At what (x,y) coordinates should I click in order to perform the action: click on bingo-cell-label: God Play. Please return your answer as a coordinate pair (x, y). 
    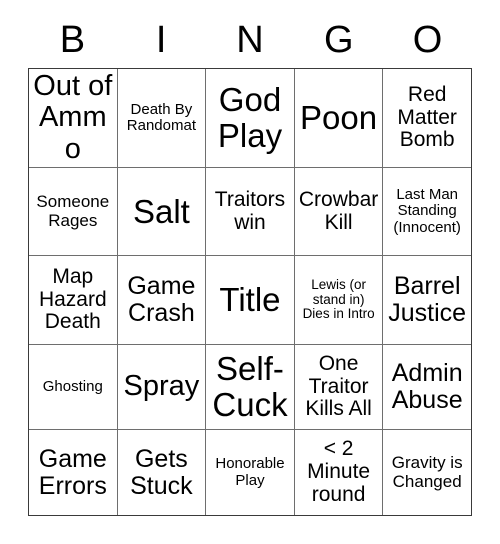
    Looking at the image, I should click on (250, 117).